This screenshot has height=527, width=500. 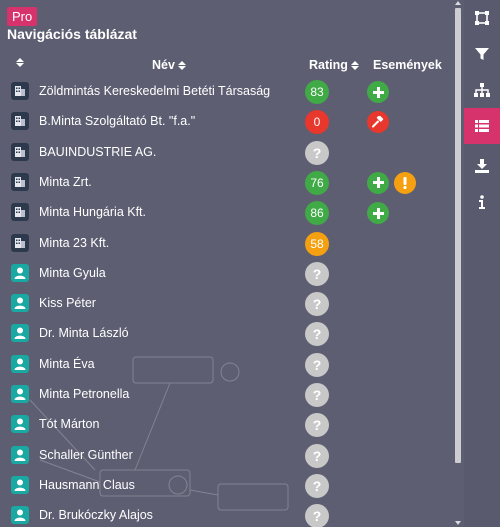 I want to click on type-sort-header, so click(x=20, y=62).